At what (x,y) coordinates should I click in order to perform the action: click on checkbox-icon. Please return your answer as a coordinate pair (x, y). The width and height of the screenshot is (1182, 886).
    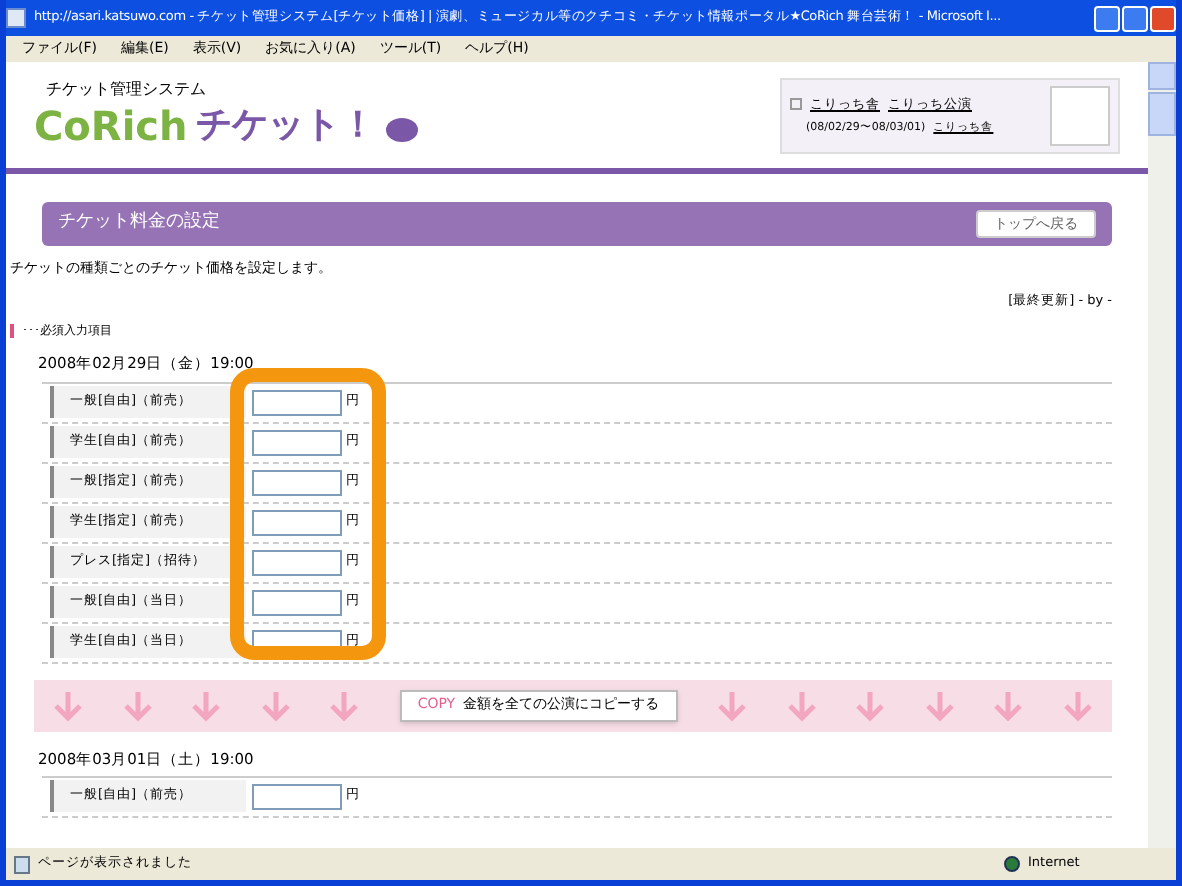
    Looking at the image, I should click on (796, 104).